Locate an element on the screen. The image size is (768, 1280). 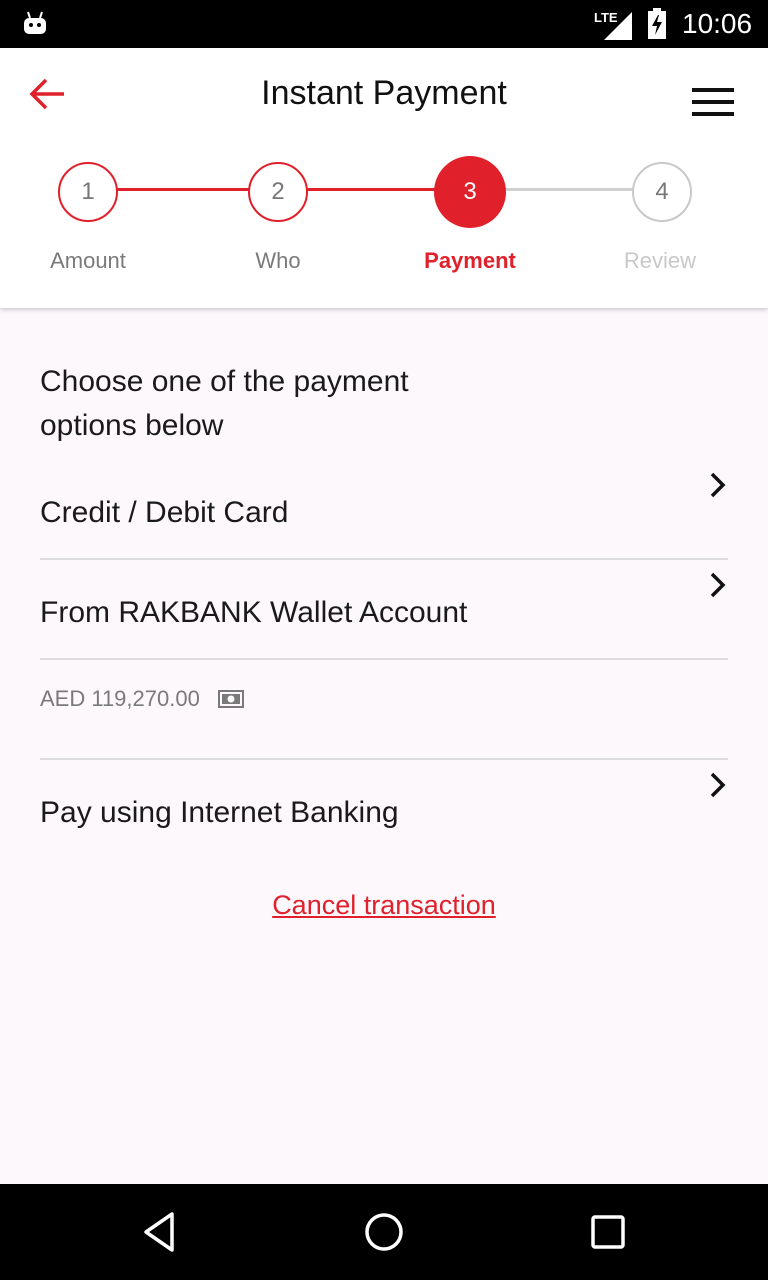
banknote-icon is located at coordinates (231, 699).